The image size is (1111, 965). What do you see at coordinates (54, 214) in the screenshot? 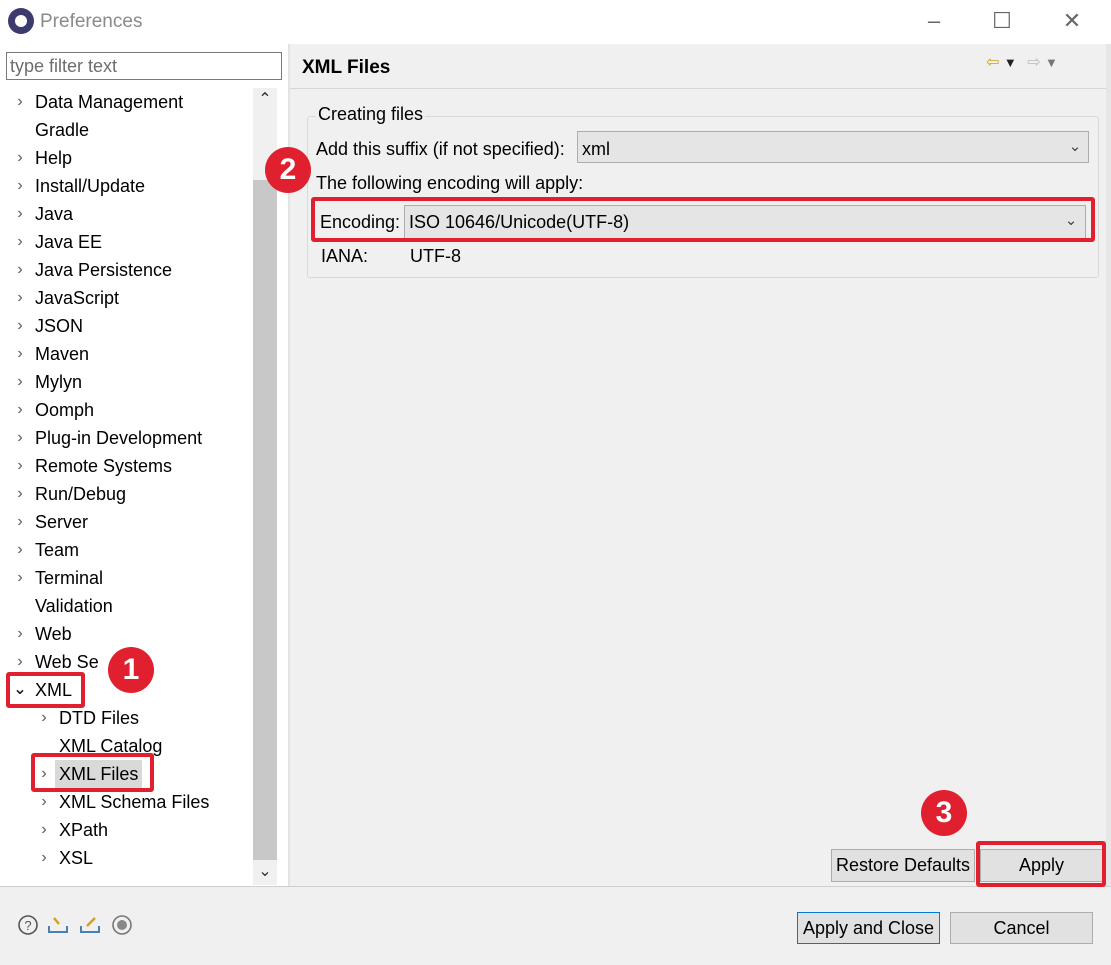
I see `tree-item-label: Java` at bounding box center [54, 214].